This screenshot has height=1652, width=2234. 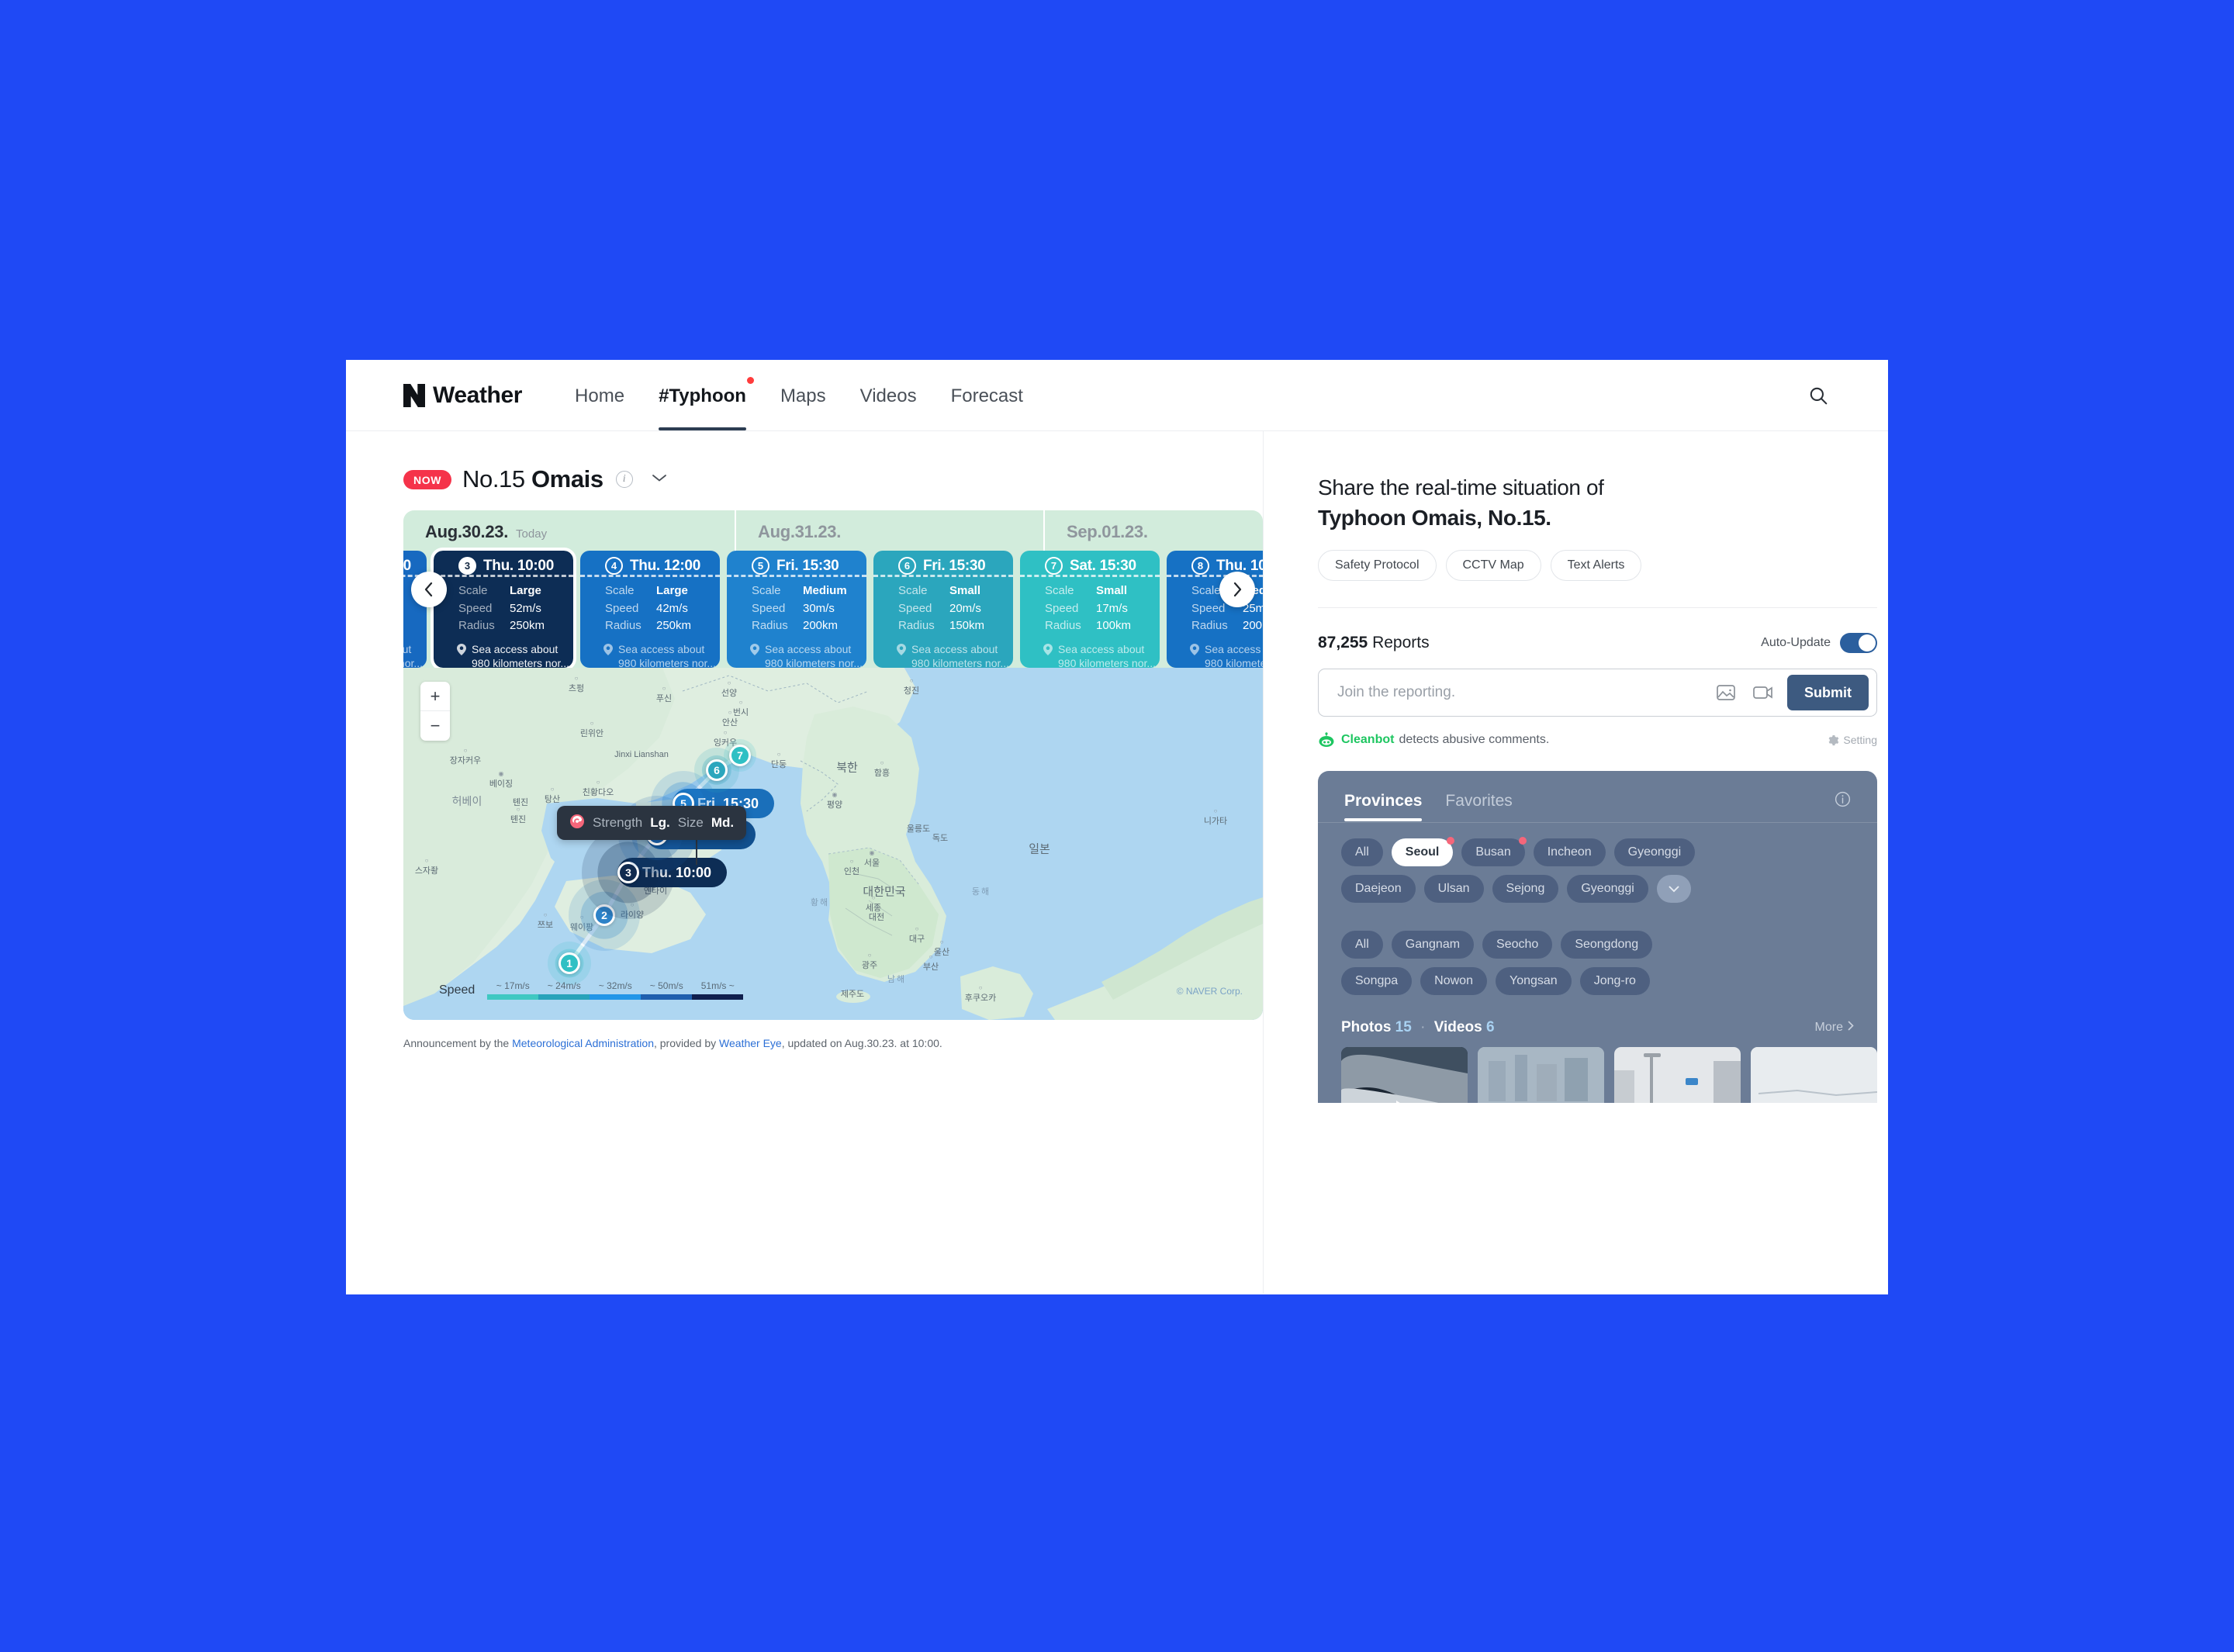 What do you see at coordinates (526, 590) in the screenshot?
I see `scale-value: Large` at bounding box center [526, 590].